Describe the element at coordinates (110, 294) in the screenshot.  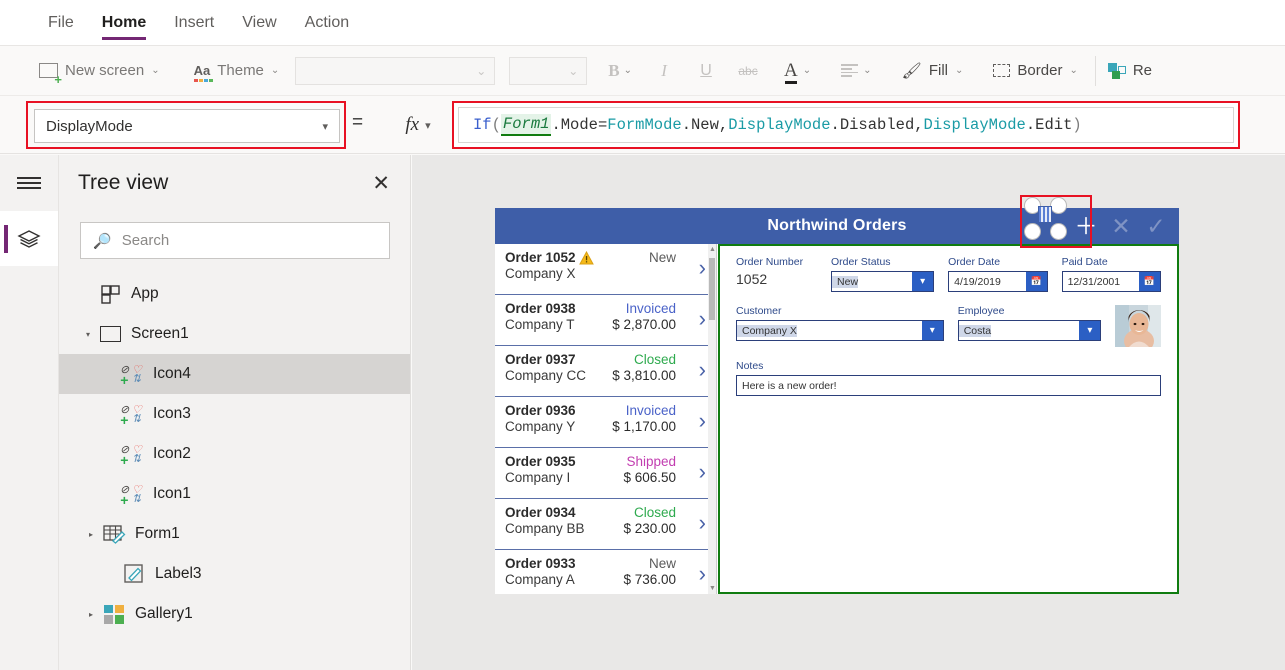
I see `app-icon-svg` at that location.